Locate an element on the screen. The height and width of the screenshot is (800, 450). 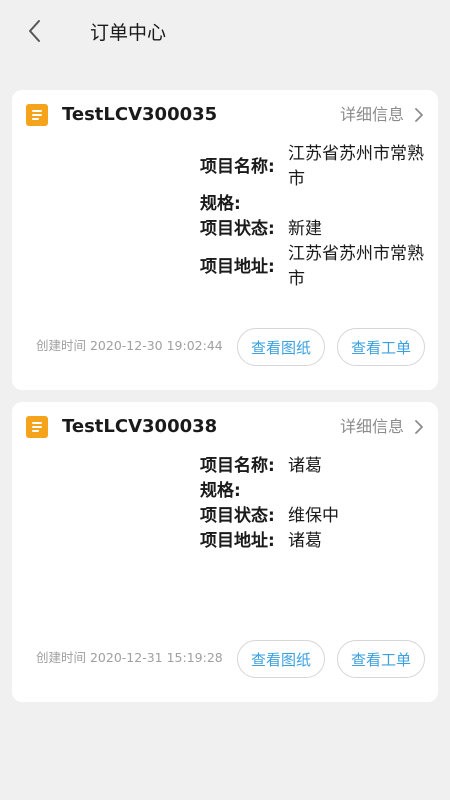
field-value: 维保中 is located at coordinates (313, 516).